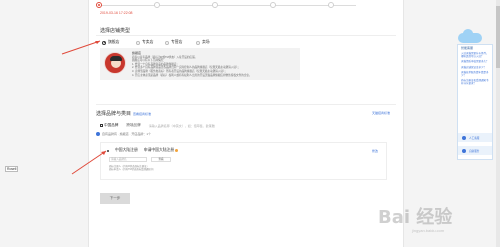  What do you see at coordinates (115, 198) in the screenshot?
I see `next-button: 下一步` at bounding box center [115, 198].